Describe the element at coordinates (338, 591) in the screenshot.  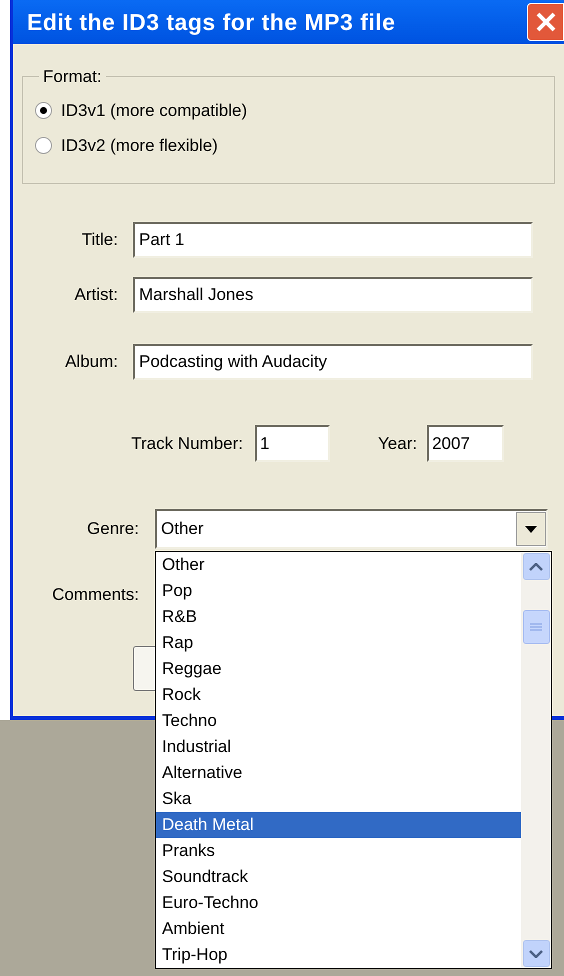
I see `list-item: Pop` at that location.